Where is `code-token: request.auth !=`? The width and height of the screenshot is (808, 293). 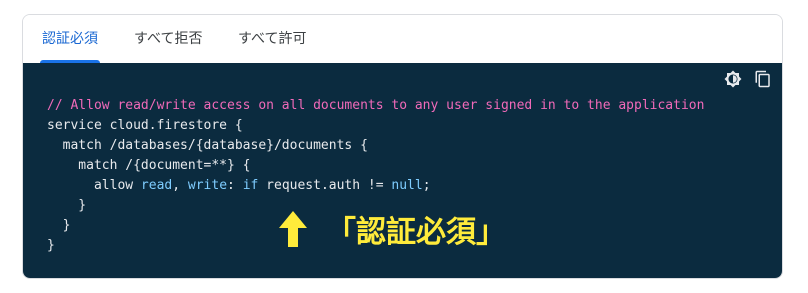
code-token: request.auth != is located at coordinates (325, 185).